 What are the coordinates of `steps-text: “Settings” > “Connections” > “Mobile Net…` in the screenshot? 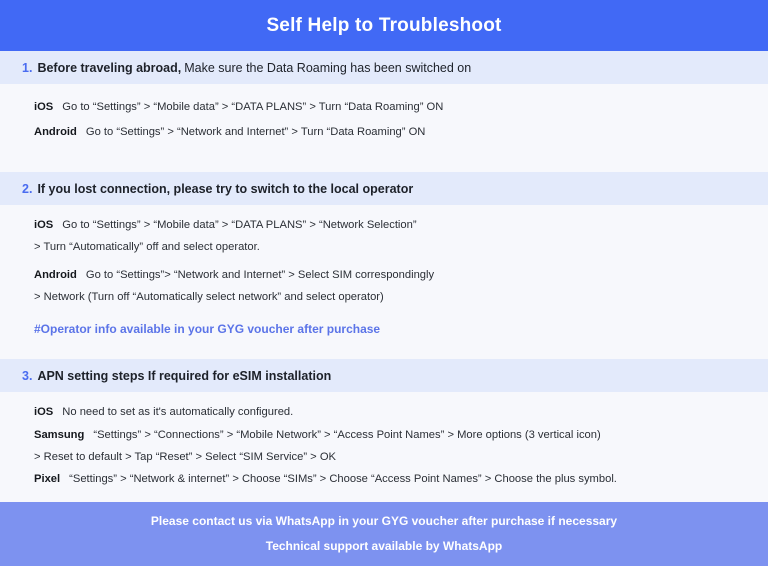 It's located at (347, 435).